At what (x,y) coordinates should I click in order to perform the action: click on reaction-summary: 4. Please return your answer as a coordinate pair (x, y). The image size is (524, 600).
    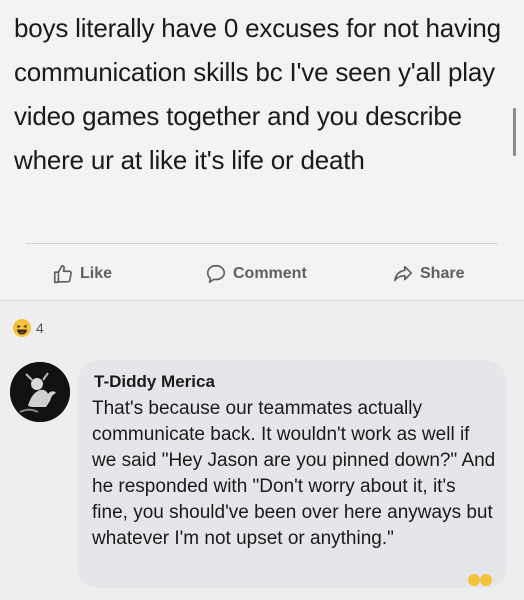
    Looking at the image, I should click on (28, 328).